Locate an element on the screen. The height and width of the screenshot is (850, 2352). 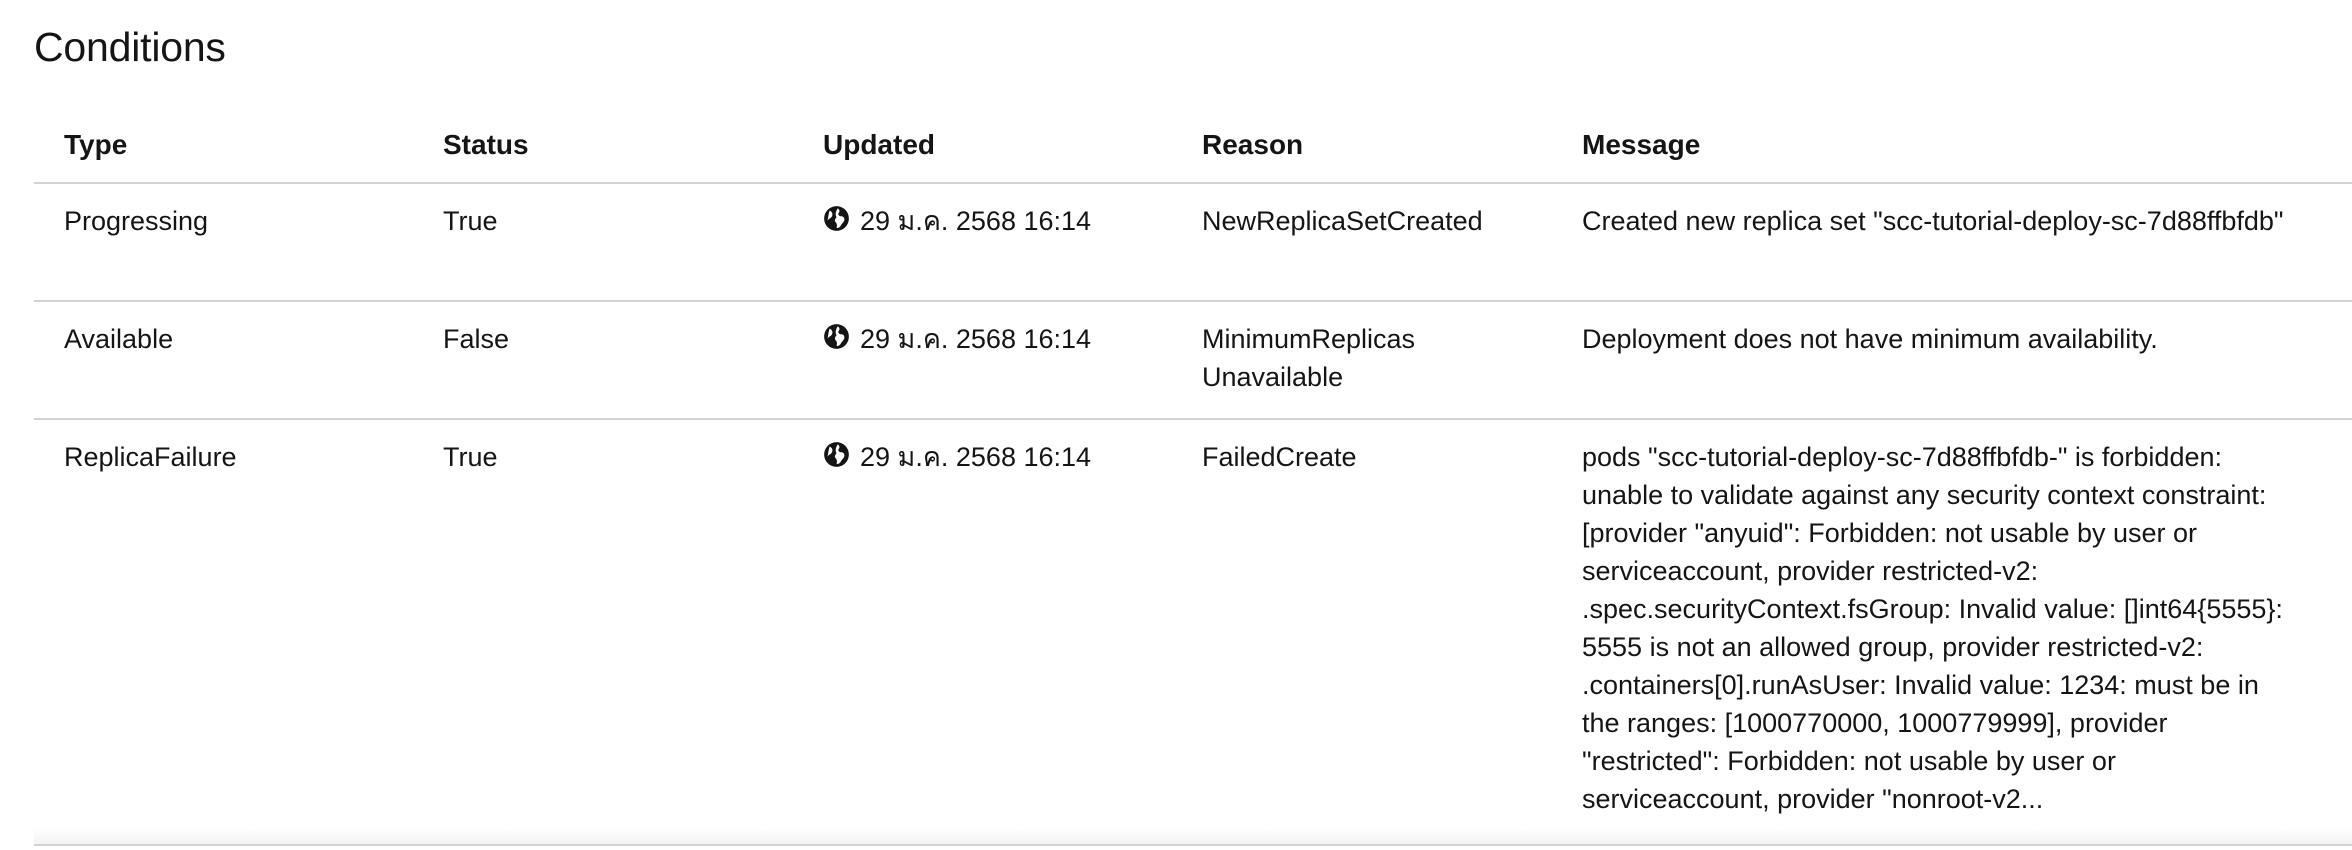
column-header-status: Status is located at coordinates (613, 145).